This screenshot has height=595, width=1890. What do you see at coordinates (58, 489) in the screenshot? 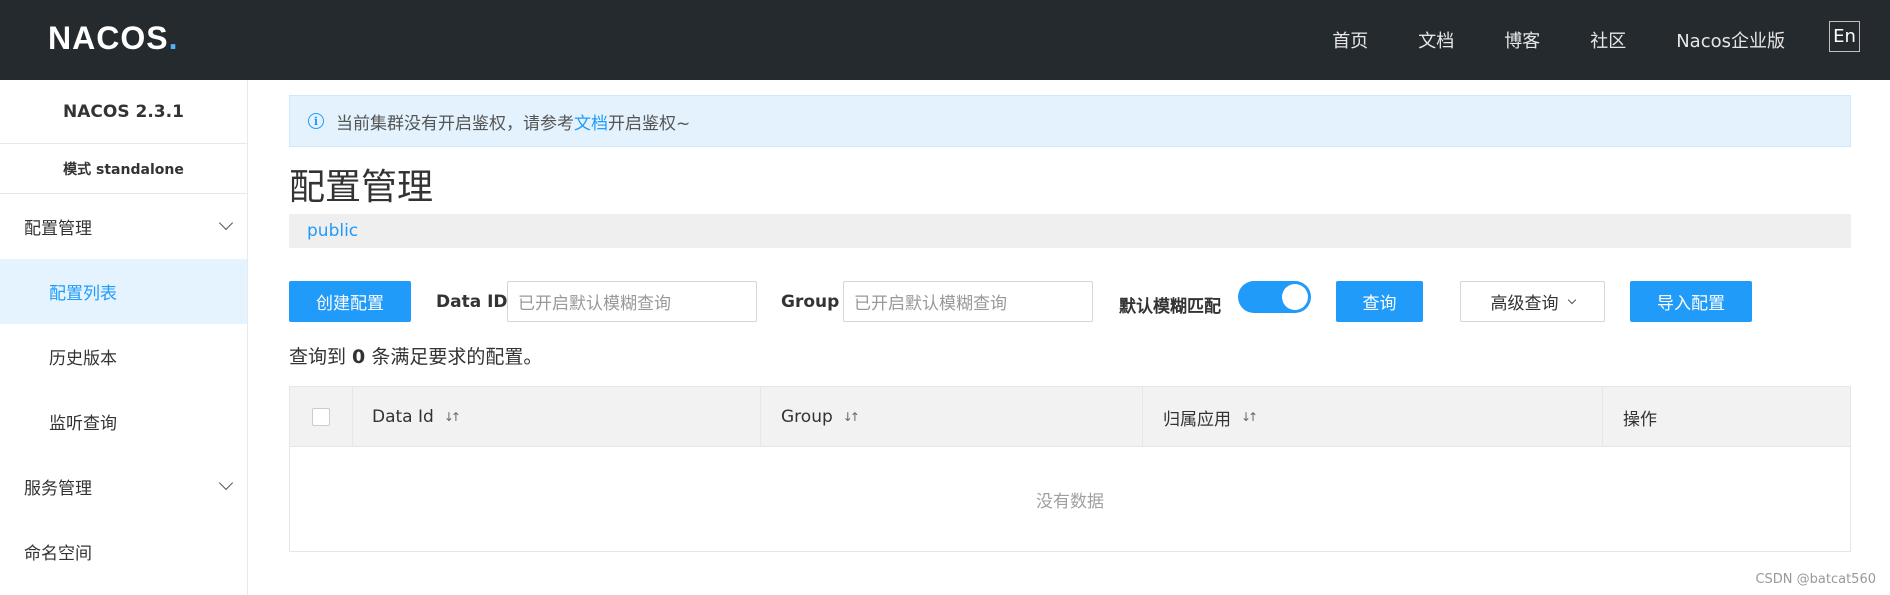
I see `sidebar-group-label: 服务管理` at bounding box center [58, 489].